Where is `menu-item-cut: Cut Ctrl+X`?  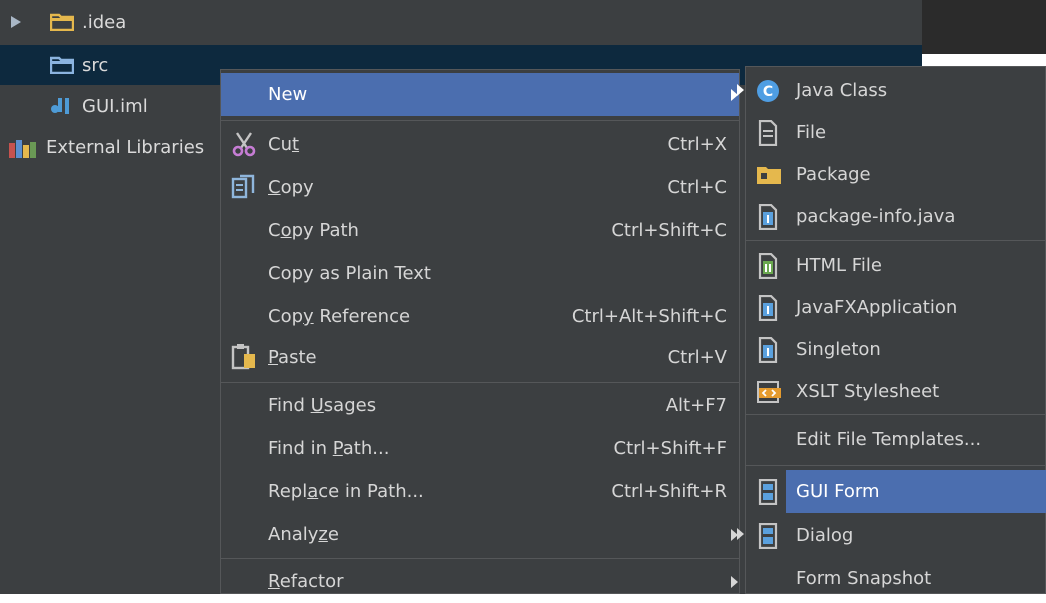
menu-item-cut: Cut Ctrl+X is located at coordinates (480, 144).